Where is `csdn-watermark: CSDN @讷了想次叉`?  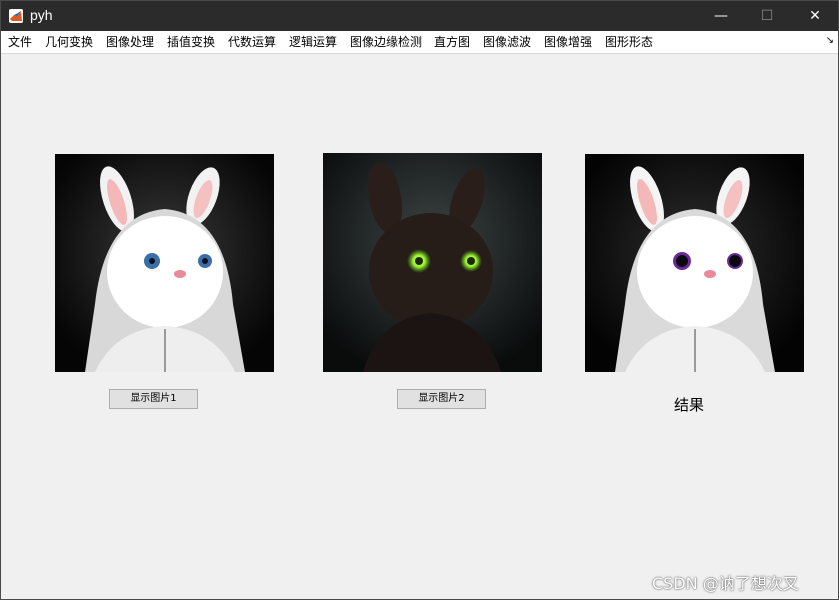
csdn-watermark: CSDN @讷了想次叉 is located at coordinates (725, 583).